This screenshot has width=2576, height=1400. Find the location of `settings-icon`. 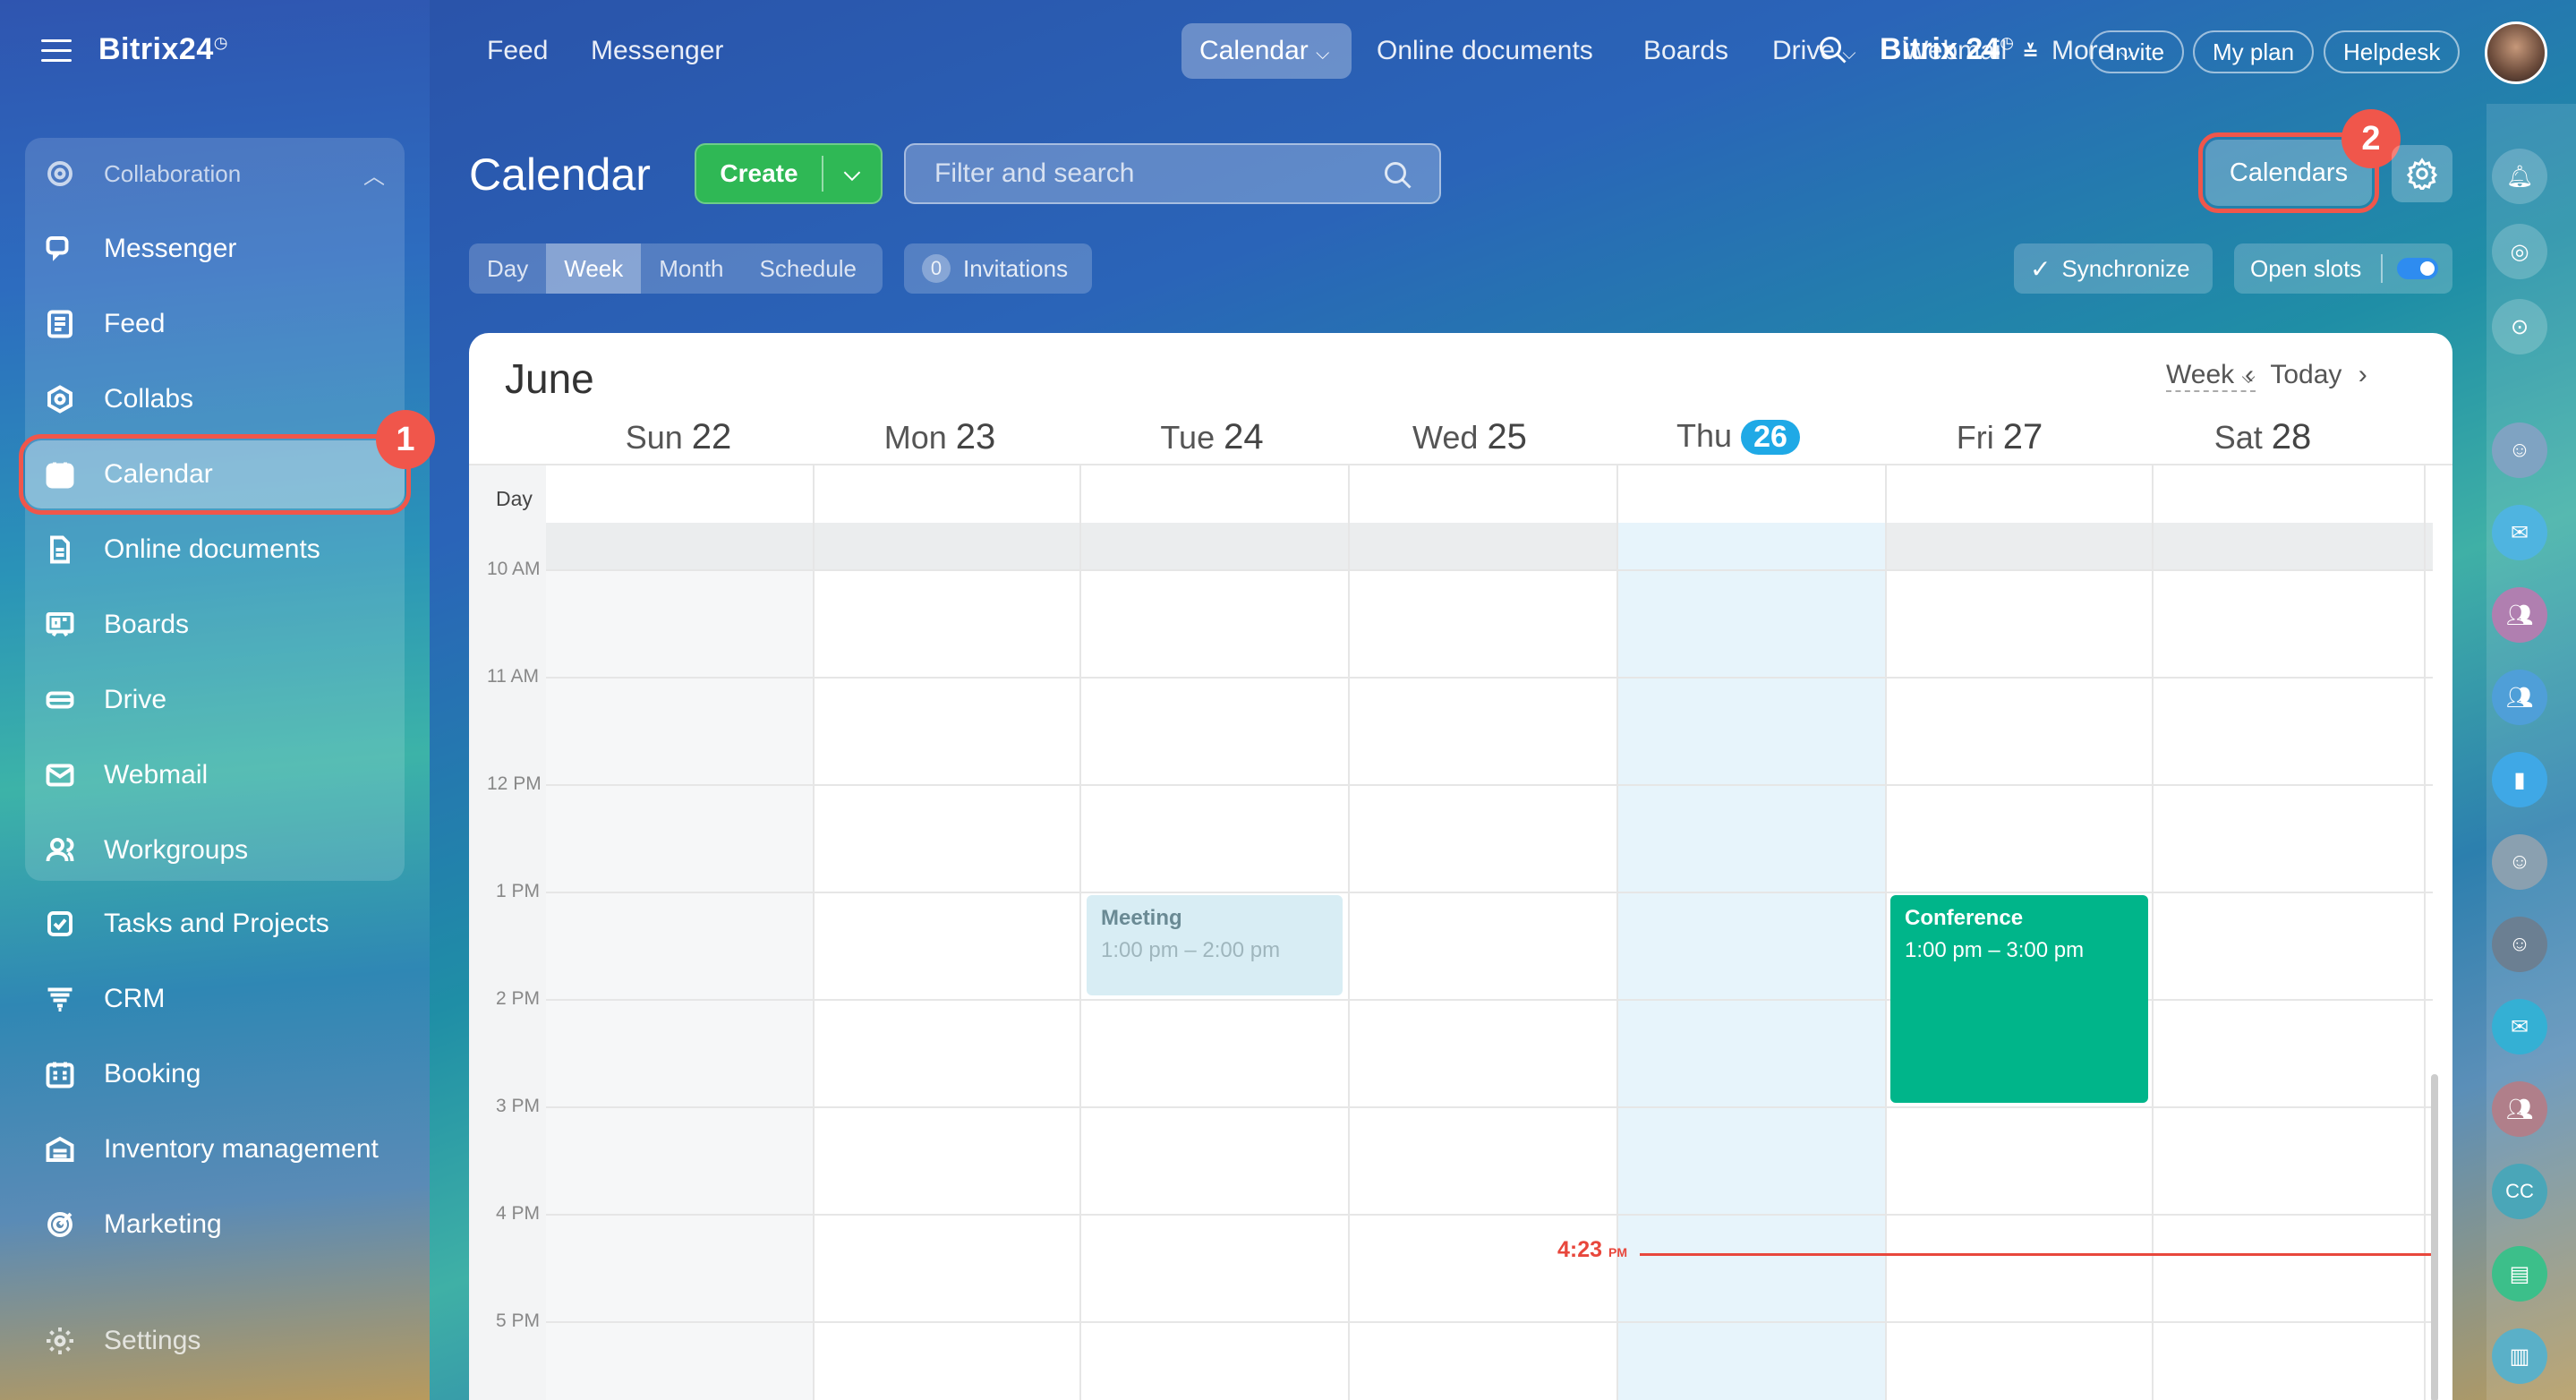

settings-icon is located at coordinates (60, 1341).